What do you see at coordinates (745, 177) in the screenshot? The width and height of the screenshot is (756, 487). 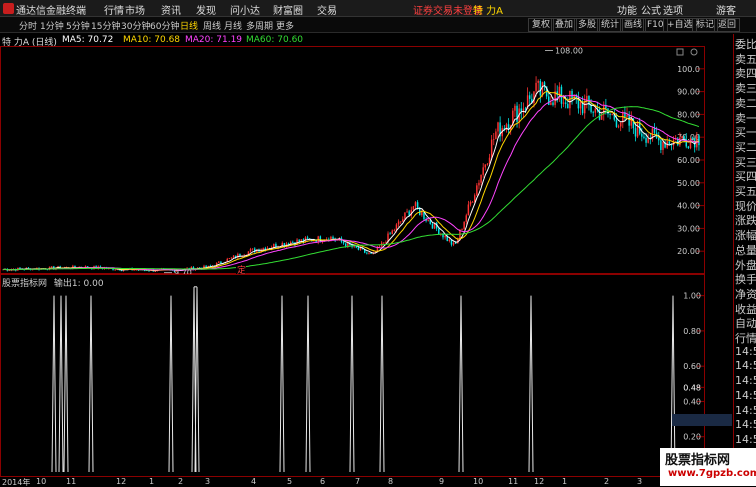 I see `quote-panel-item: 买四` at bounding box center [745, 177].